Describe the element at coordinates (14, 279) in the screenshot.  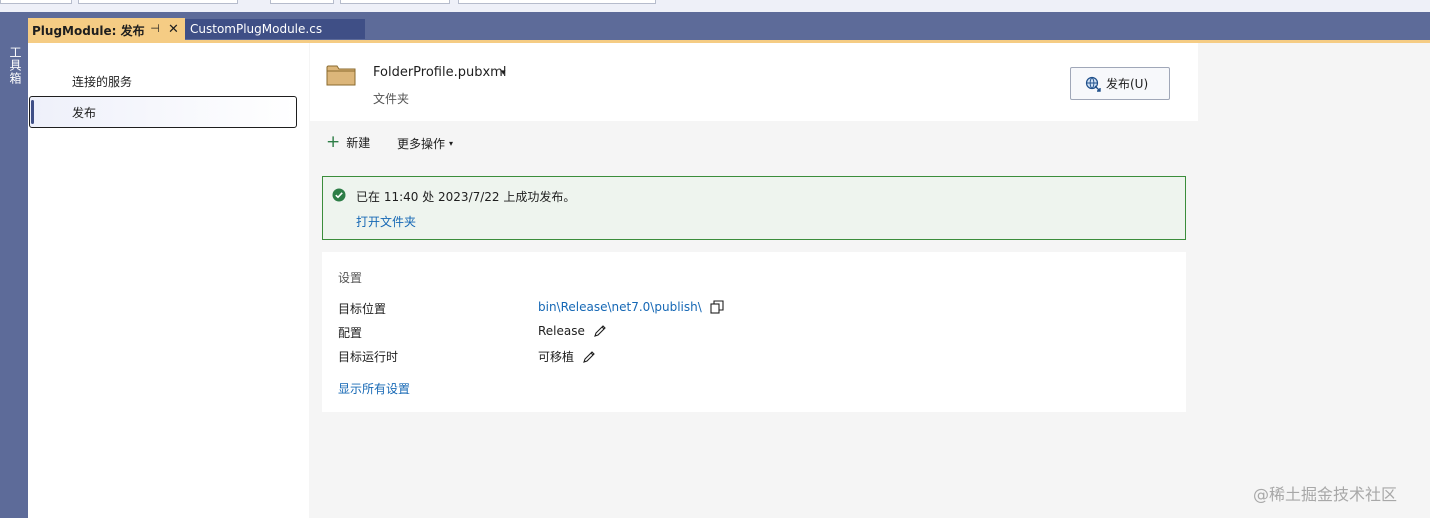
I see `toolbox-panel-strip: 工具箱` at that location.